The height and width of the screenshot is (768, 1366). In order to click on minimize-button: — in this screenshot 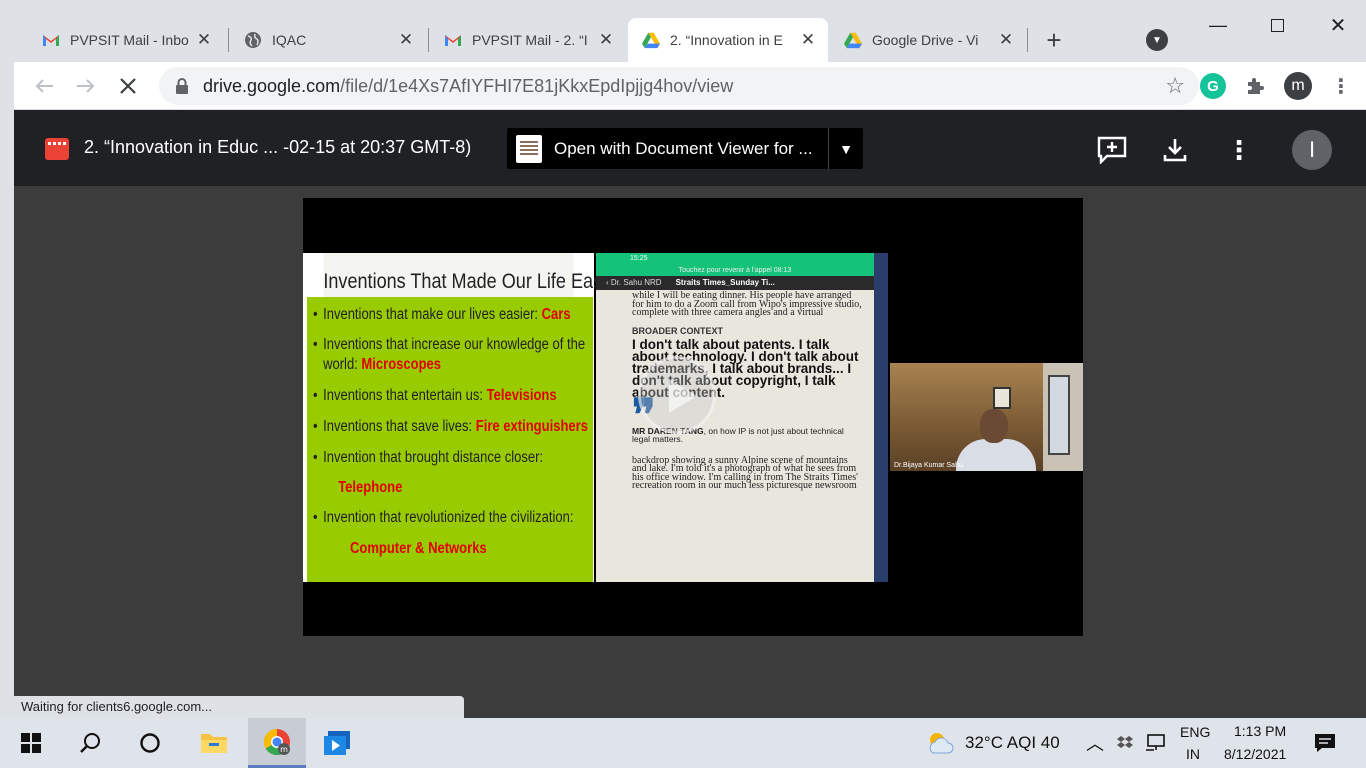, I will do `click(1218, 25)`.